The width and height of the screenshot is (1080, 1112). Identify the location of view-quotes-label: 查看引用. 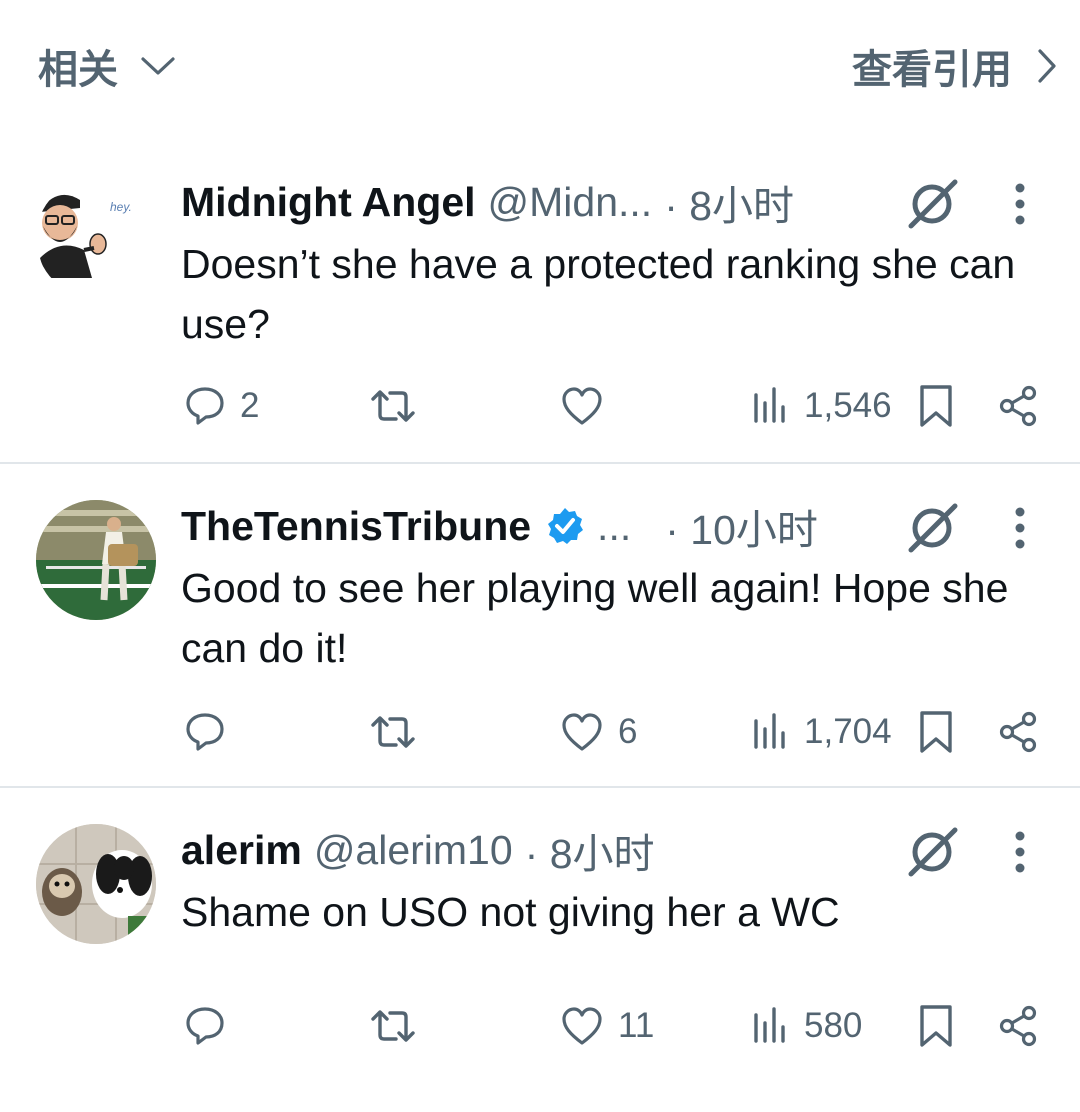
(932, 70).